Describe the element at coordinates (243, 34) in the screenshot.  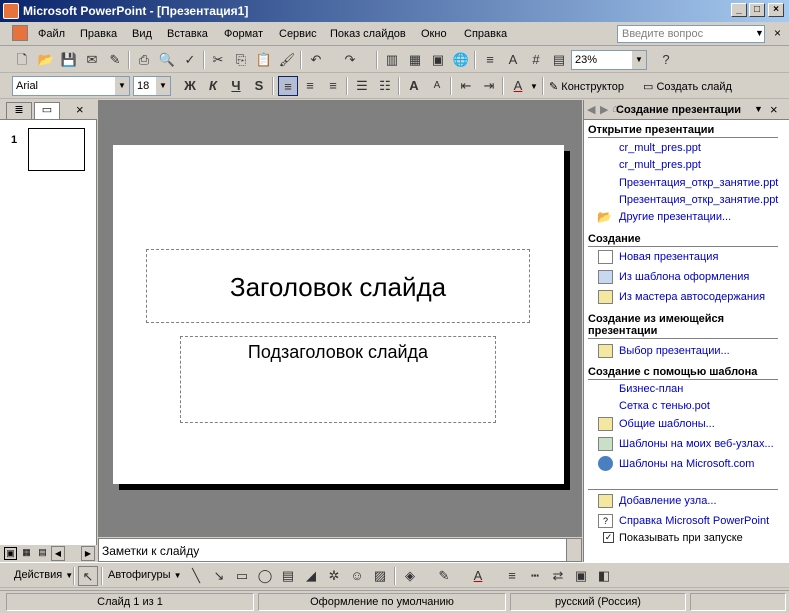
I see `menu-format: Формат` at that location.